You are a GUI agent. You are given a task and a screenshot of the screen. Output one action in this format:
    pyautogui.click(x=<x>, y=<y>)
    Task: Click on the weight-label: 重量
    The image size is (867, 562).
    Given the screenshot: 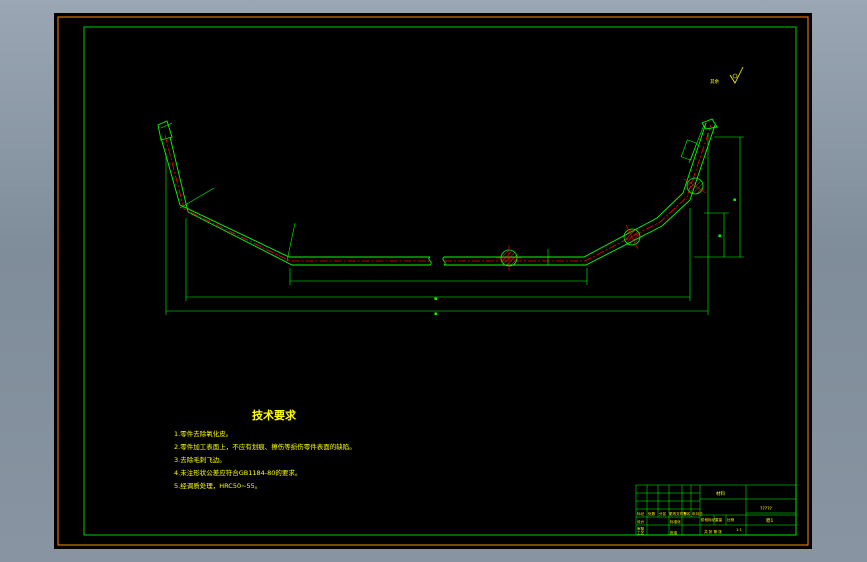 What is the action you would take?
    pyautogui.click(x=719, y=519)
    